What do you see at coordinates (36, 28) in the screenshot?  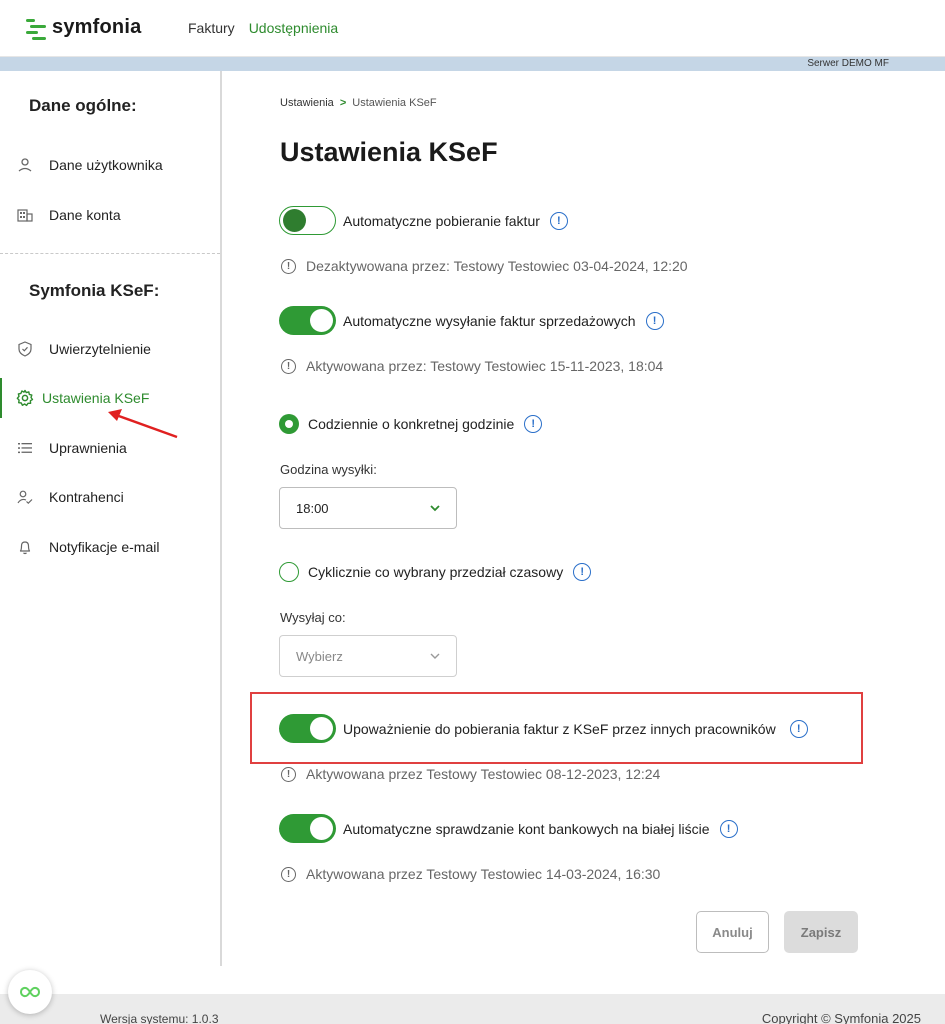 I see `logo-icon` at bounding box center [36, 28].